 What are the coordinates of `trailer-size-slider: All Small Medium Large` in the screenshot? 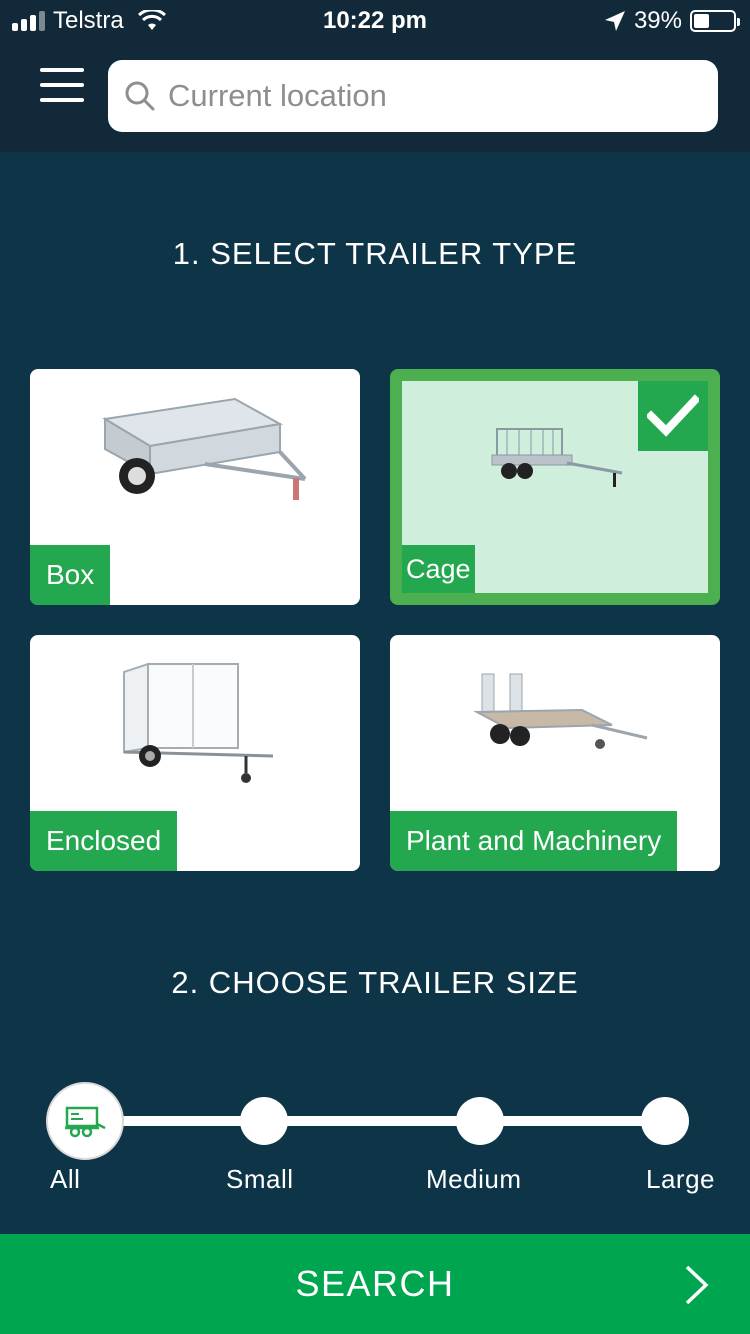 It's located at (375, 1150).